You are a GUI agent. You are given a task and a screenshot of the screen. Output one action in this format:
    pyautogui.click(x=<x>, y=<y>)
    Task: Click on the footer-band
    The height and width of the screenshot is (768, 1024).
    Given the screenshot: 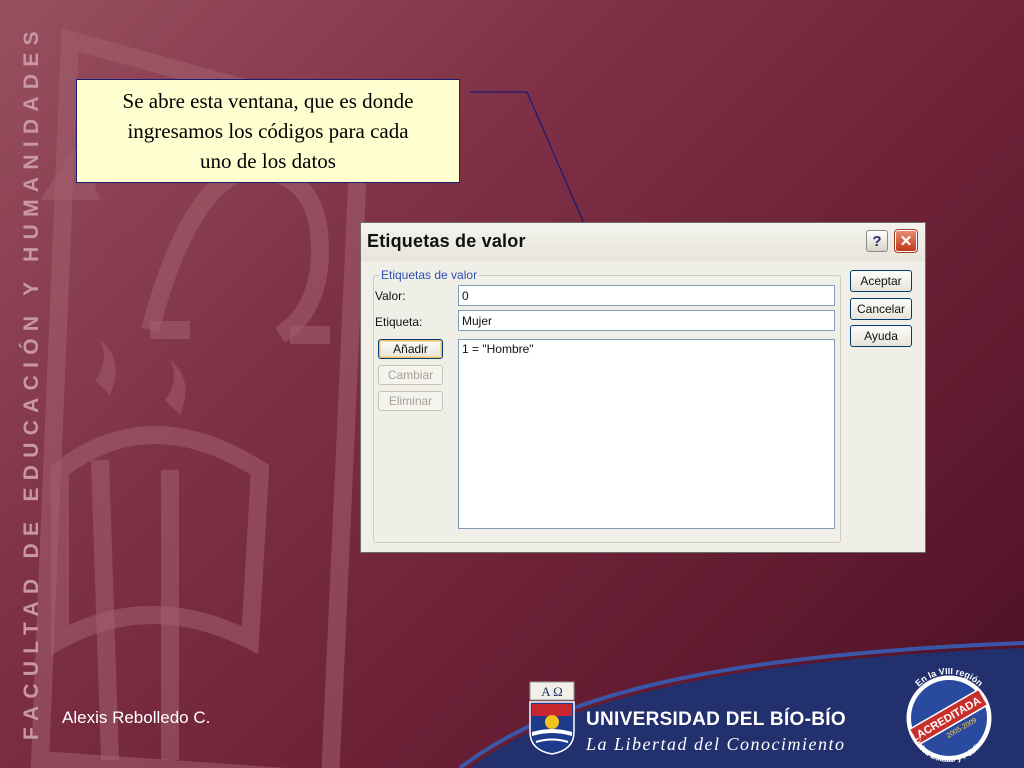 What is the action you would take?
    pyautogui.click(x=741, y=704)
    